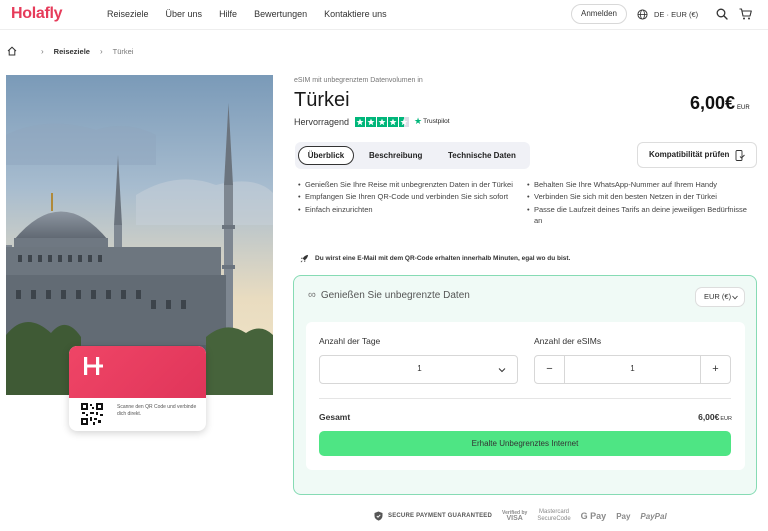 This screenshot has width=768, height=531. I want to click on esims-label: Anzahl der eSIMs, so click(568, 341).